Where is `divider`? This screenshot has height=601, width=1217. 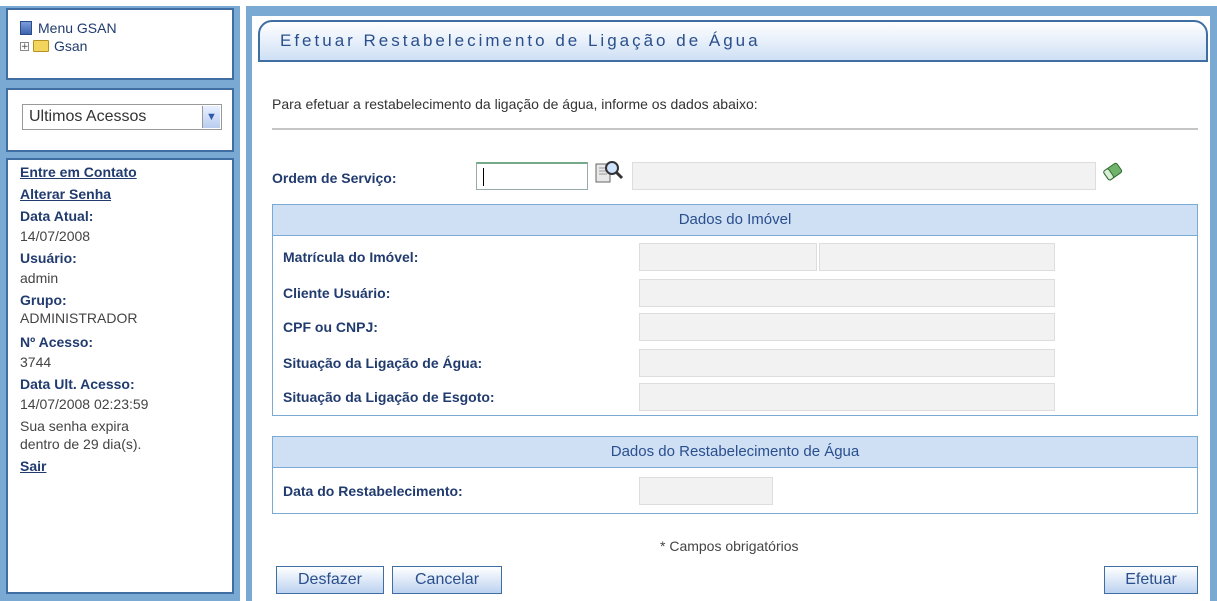 divider is located at coordinates (735, 129).